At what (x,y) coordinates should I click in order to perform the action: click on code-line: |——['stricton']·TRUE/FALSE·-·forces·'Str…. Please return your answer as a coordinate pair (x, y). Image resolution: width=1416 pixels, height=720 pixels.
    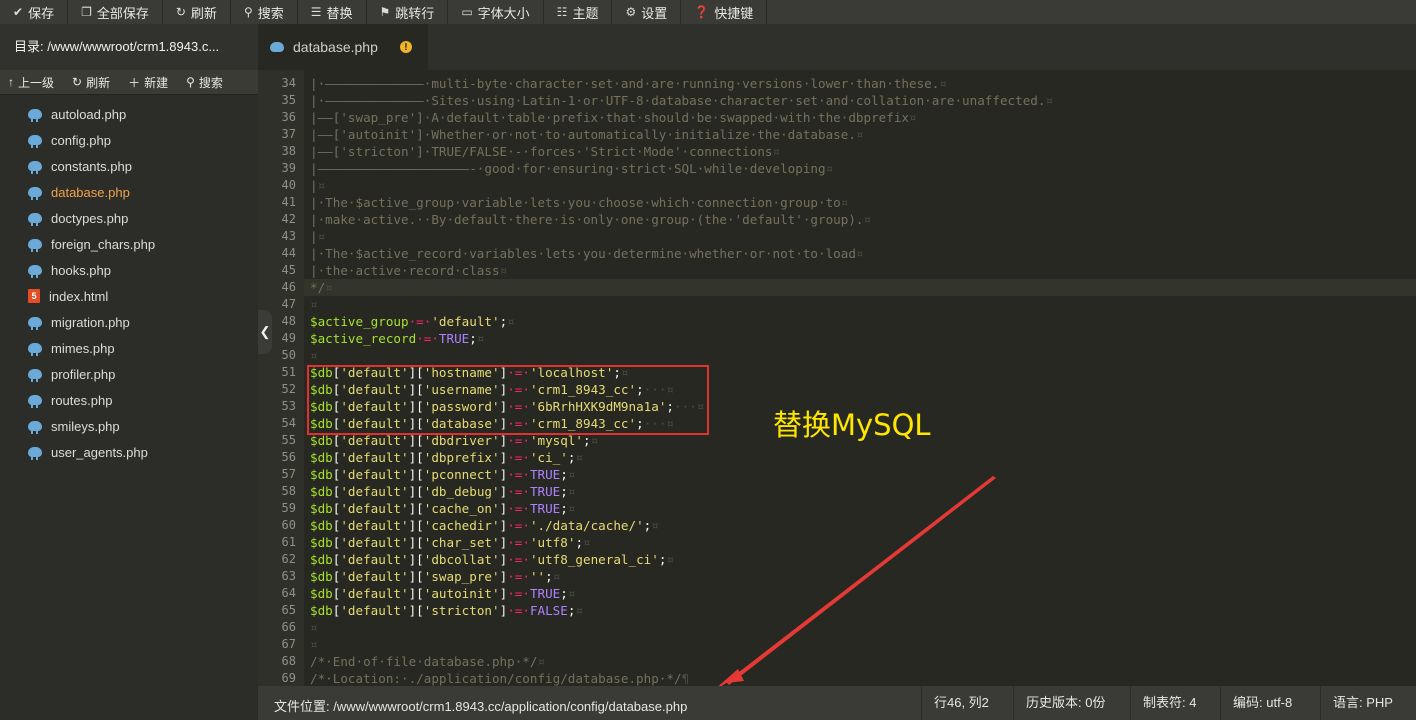
    Looking at the image, I should click on (545, 151).